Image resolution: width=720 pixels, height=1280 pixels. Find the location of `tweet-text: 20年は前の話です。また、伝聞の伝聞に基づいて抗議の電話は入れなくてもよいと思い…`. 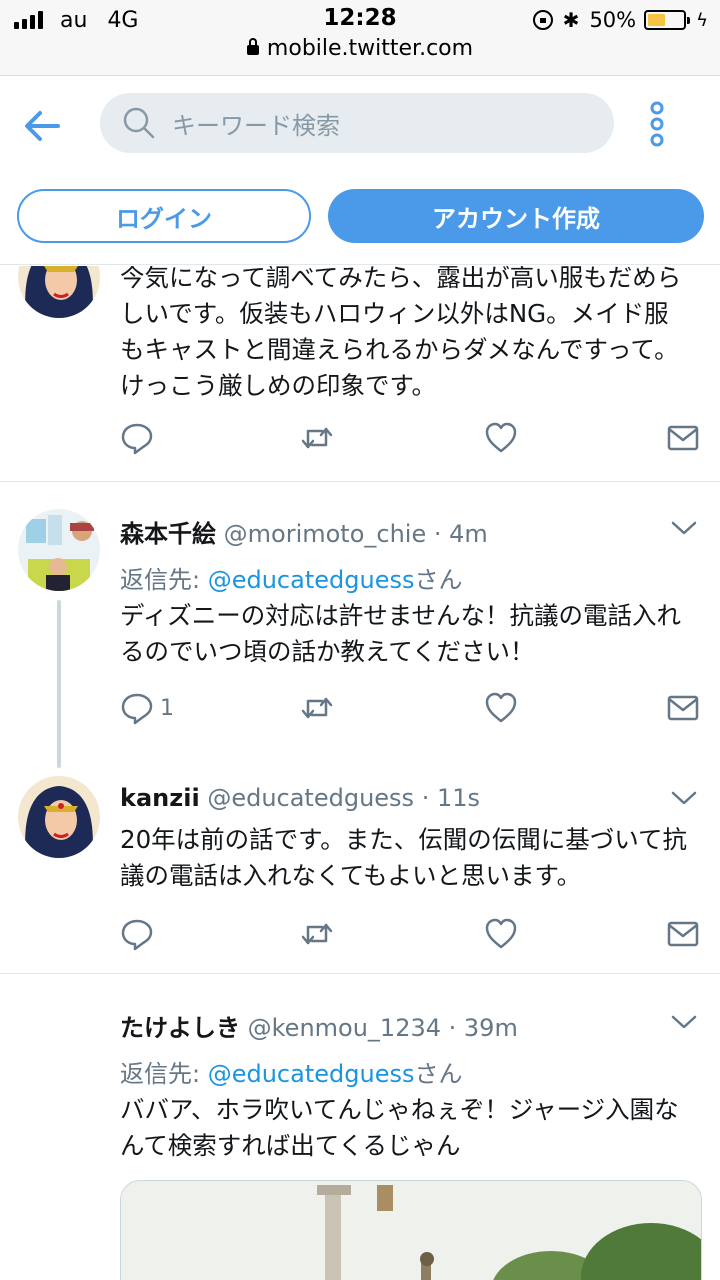

tweet-text: 20年は前の話です。また、伝聞の伝聞に基づいて抗議の電話は入れなくてもよいと思い… is located at coordinates (403, 857).